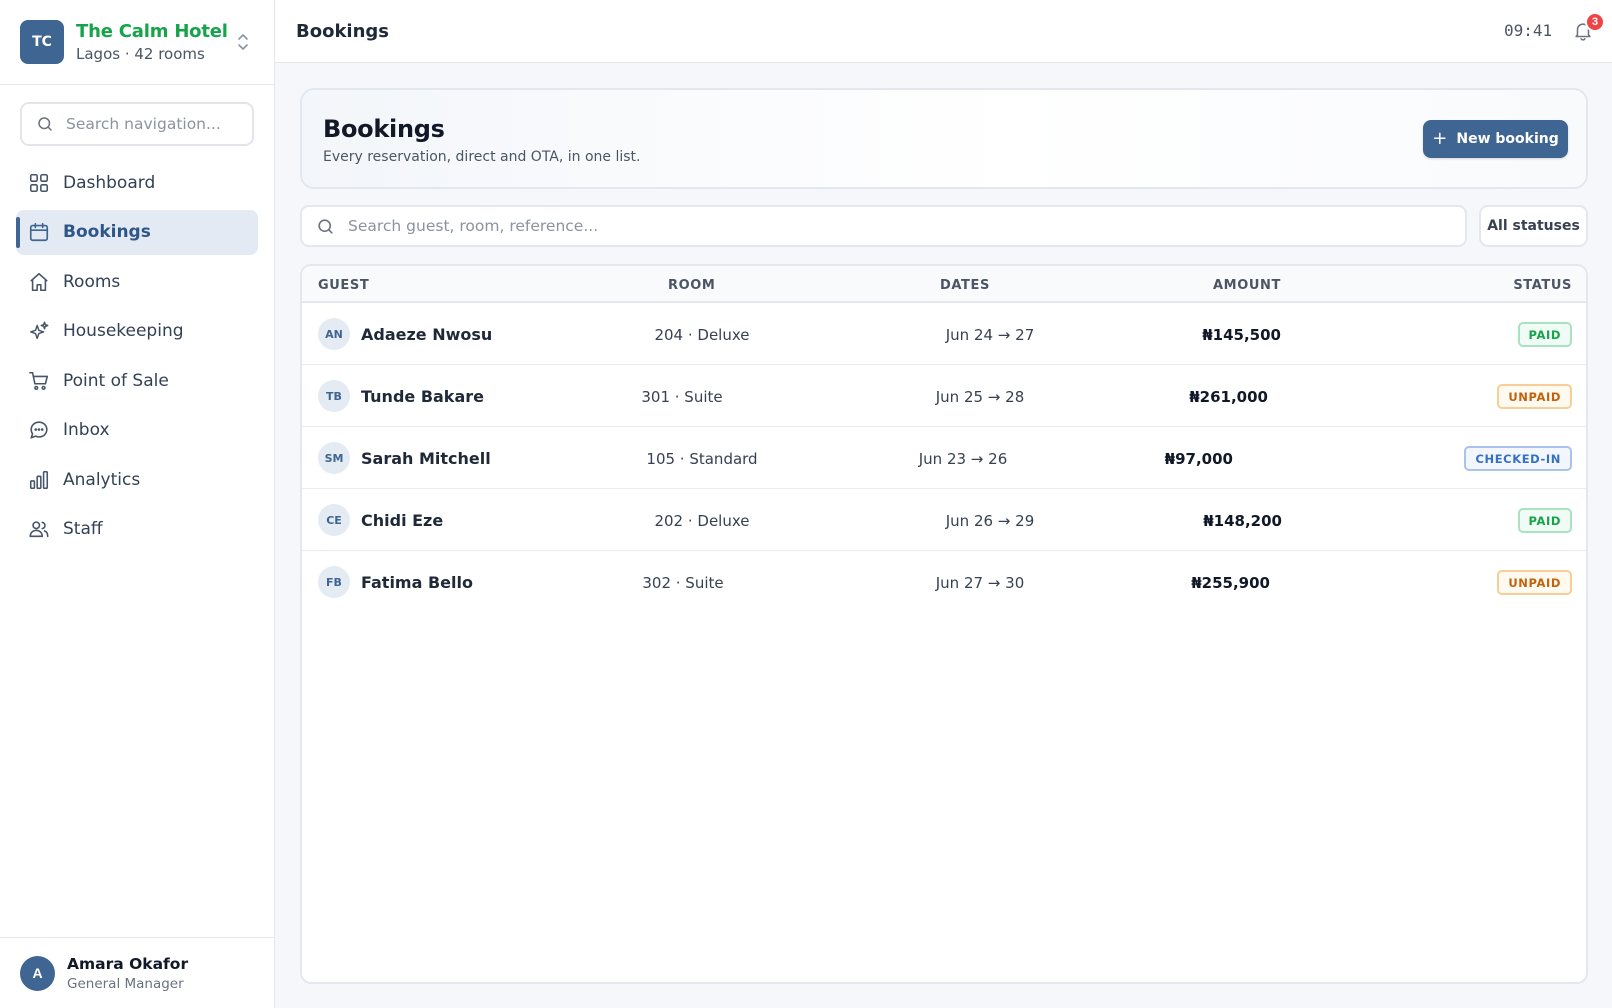 The height and width of the screenshot is (1008, 1612). What do you see at coordinates (1518, 458) in the screenshot?
I see `status-badge: CHECKED-IN` at bounding box center [1518, 458].